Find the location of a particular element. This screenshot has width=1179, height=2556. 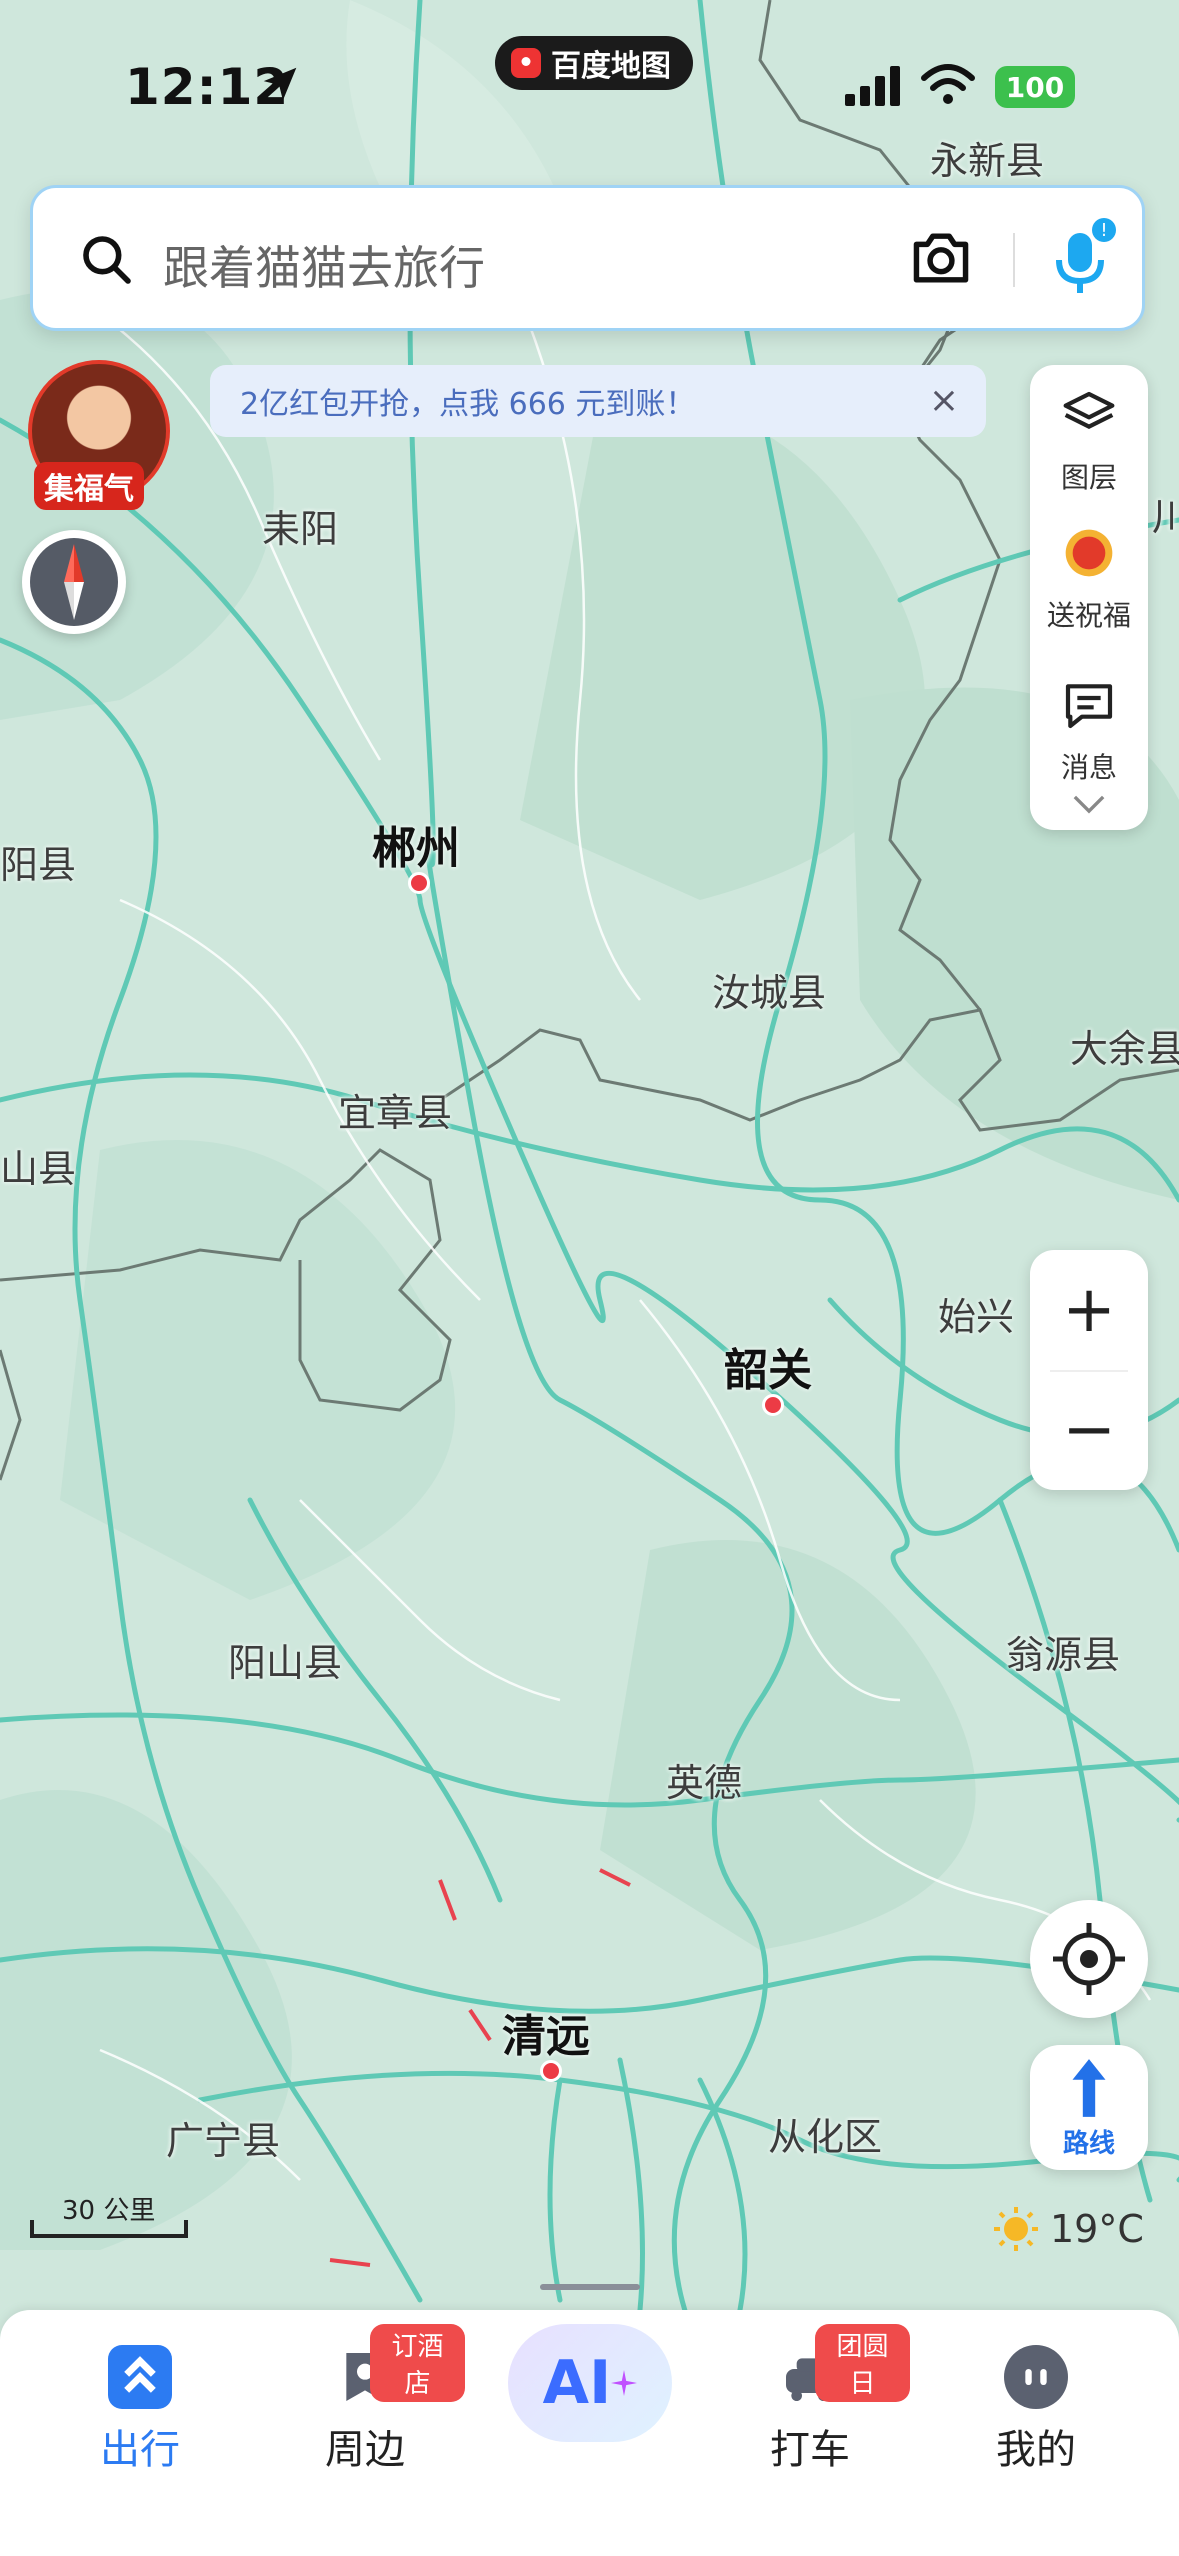

messages-label: 消息 is located at coordinates (1088, 767).